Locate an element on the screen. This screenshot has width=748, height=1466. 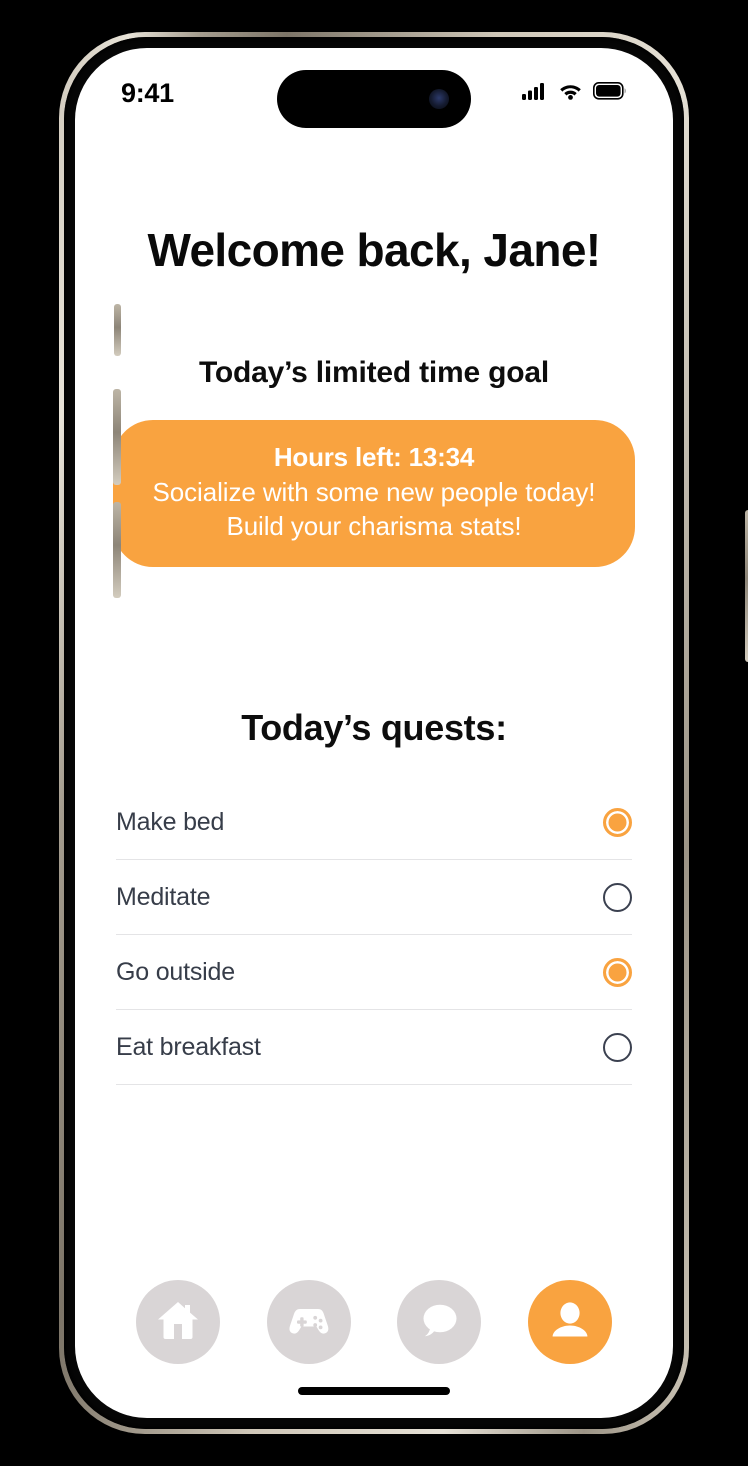
nav-item-profile is located at coordinates (569, 1322).